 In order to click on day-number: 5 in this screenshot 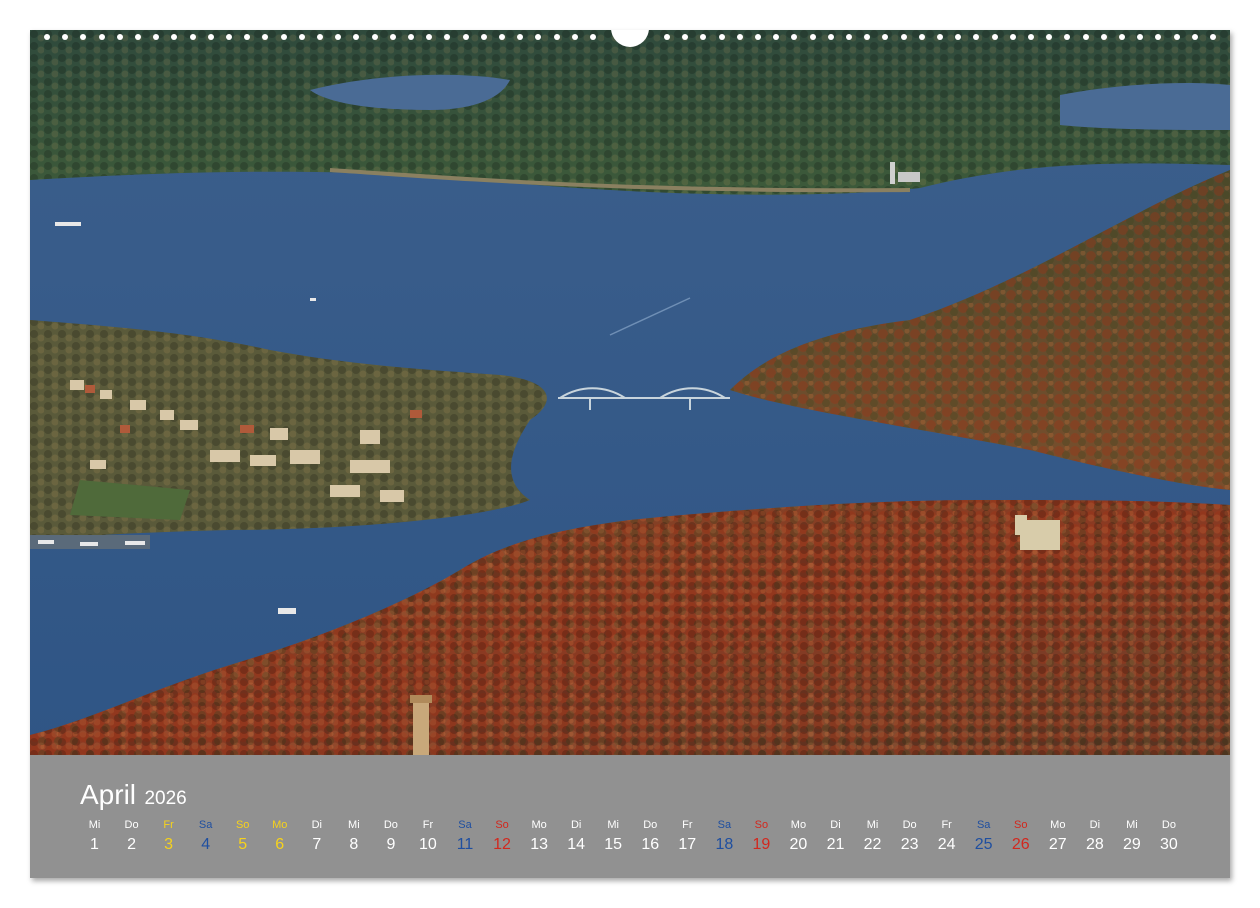, I will do `click(243, 844)`.